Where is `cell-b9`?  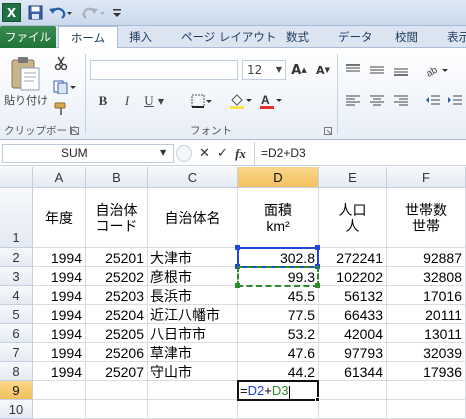 cell-b9 is located at coordinates (117, 390).